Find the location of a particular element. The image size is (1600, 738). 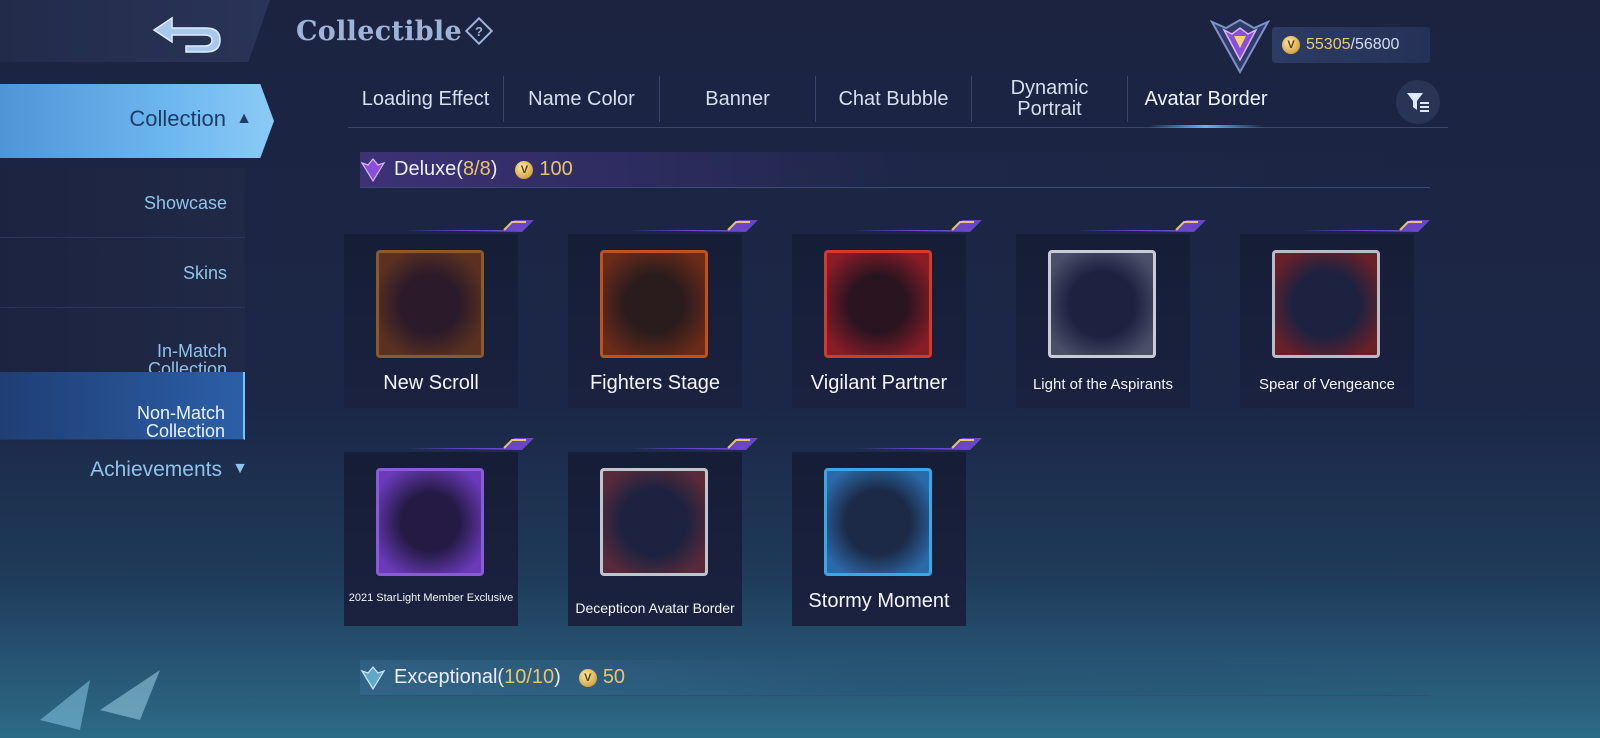

decorative-shards-icon is located at coordinates (100, 700).